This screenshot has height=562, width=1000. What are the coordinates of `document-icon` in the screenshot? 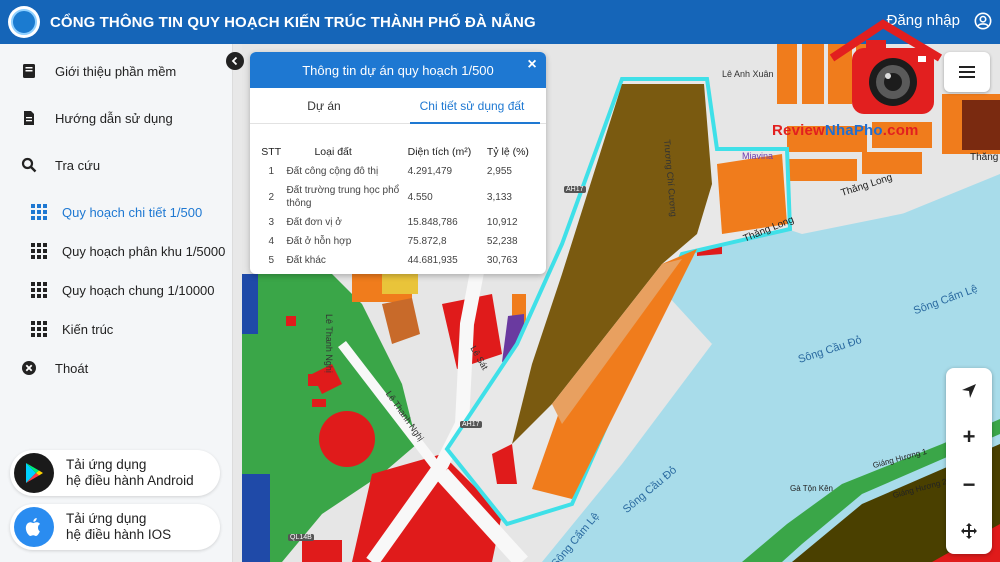 It's located at (29, 118).